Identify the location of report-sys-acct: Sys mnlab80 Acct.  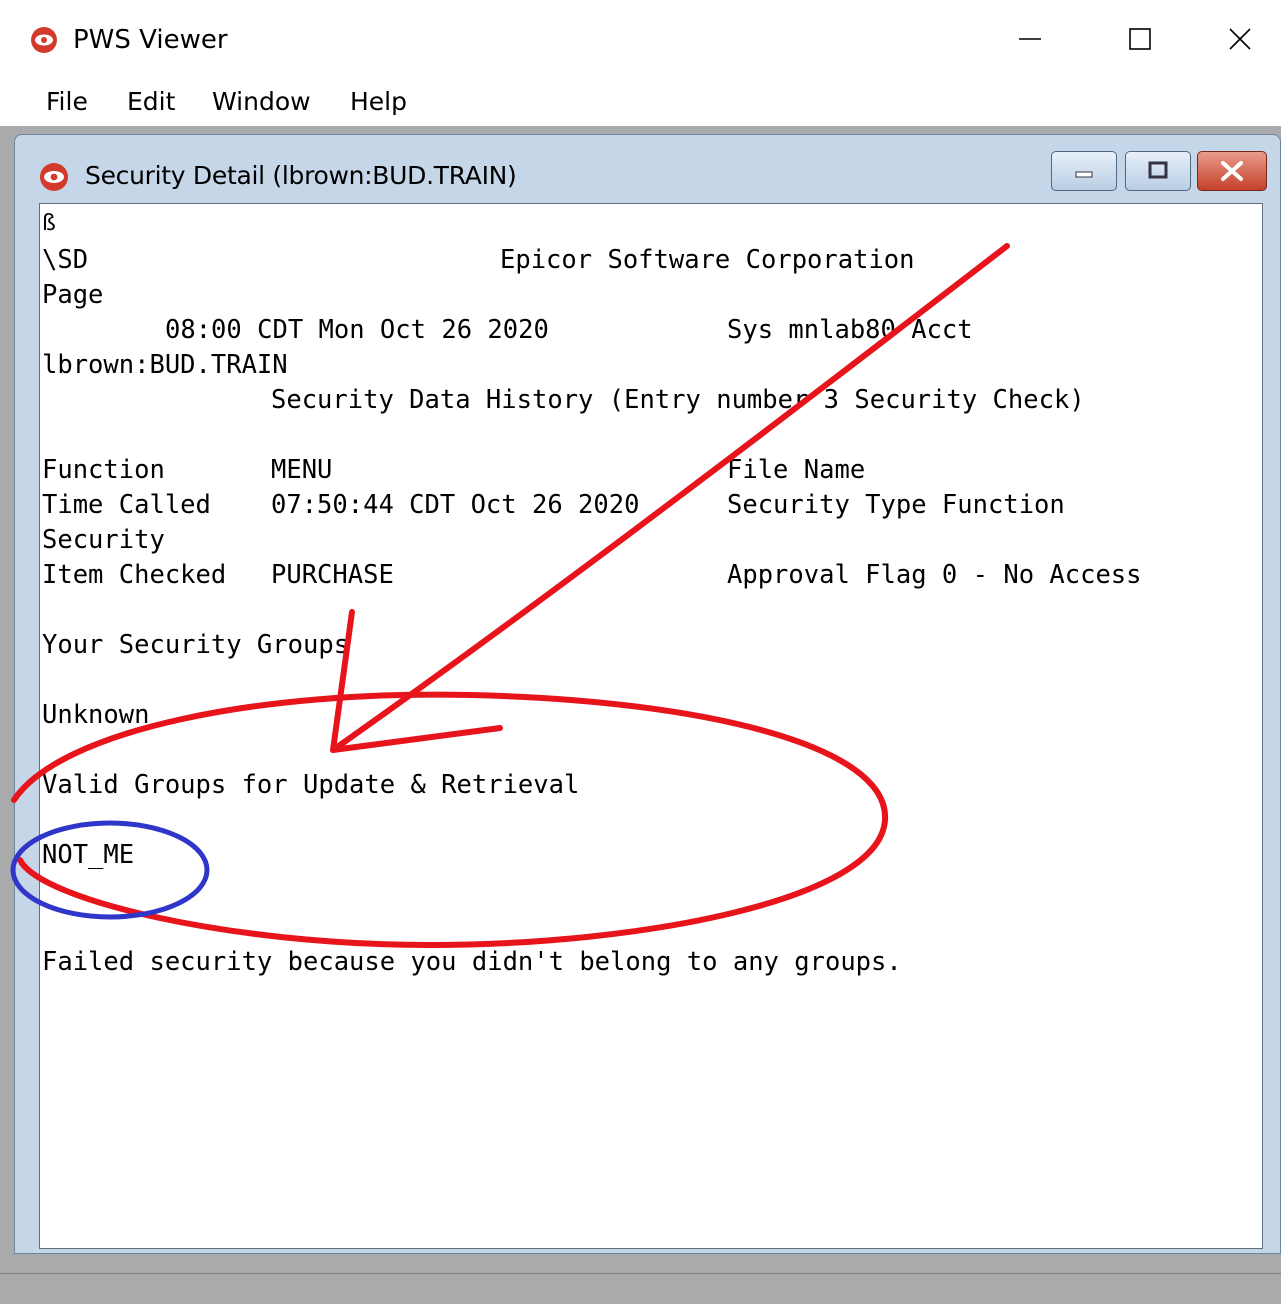
(850, 330).